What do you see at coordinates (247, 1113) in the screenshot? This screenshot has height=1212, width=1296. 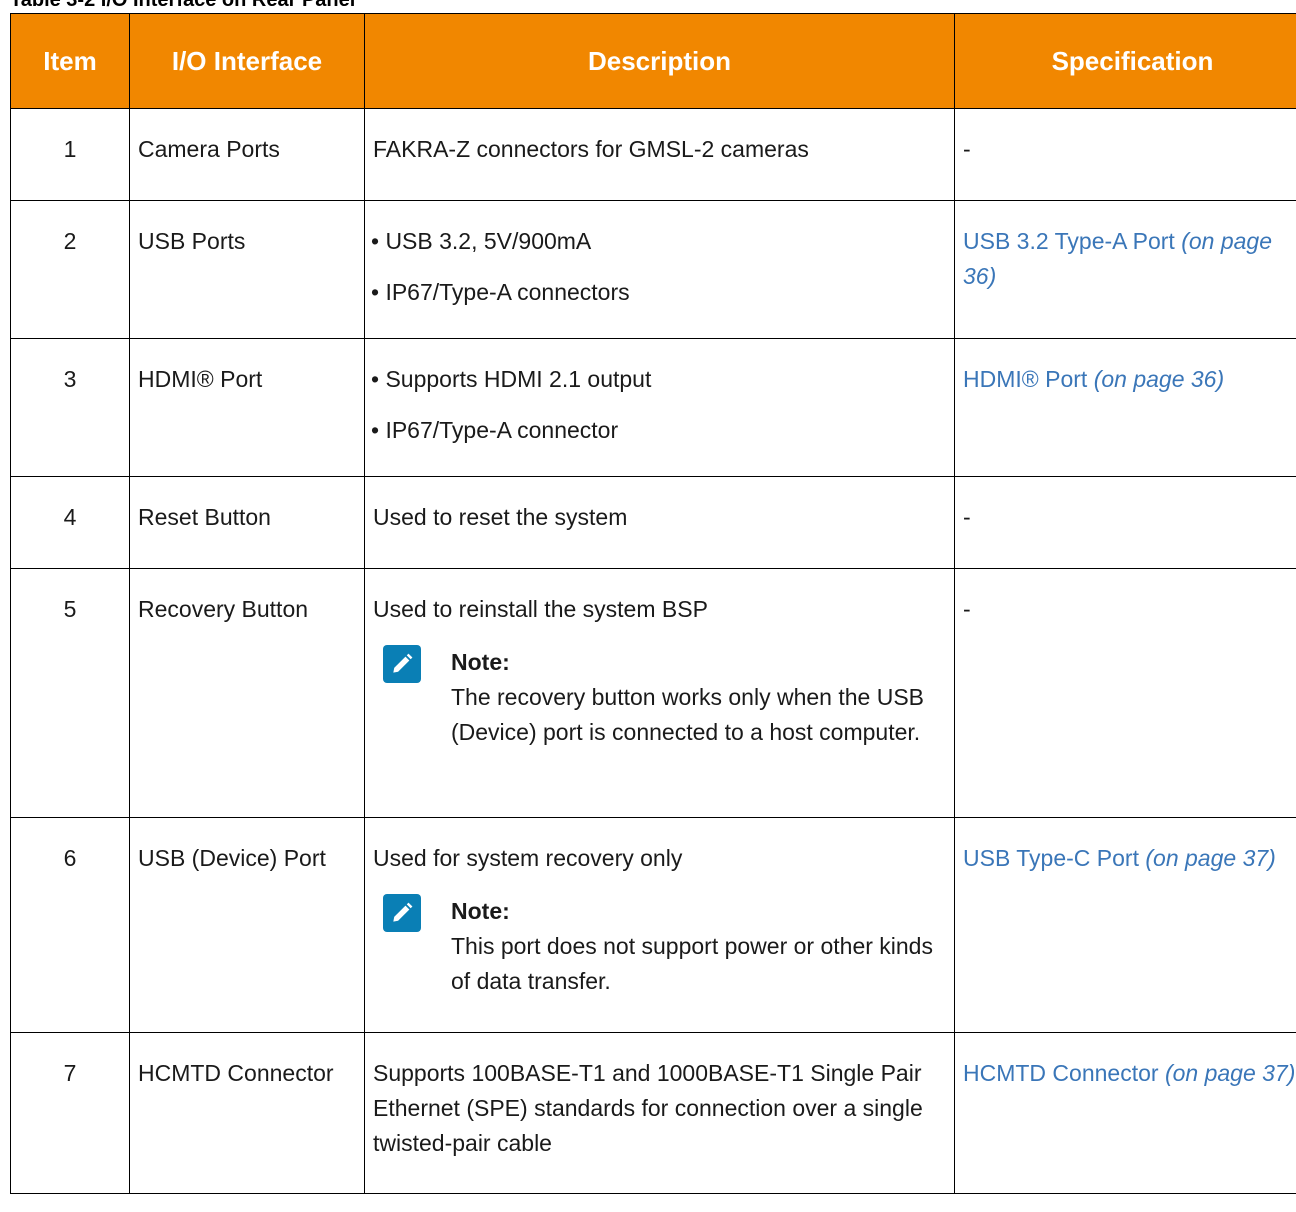 I see `cell-io: HCMTD Connector` at bounding box center [247, 1113].